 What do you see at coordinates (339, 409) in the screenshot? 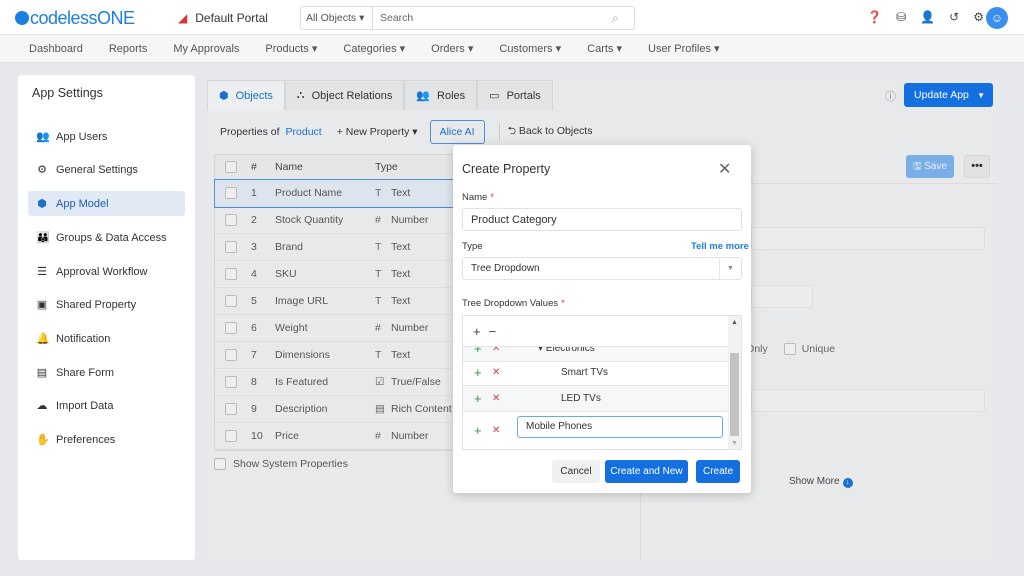
I see `table-row: 9 Description ▤ Rich Content` at bounding box center [339, 409].